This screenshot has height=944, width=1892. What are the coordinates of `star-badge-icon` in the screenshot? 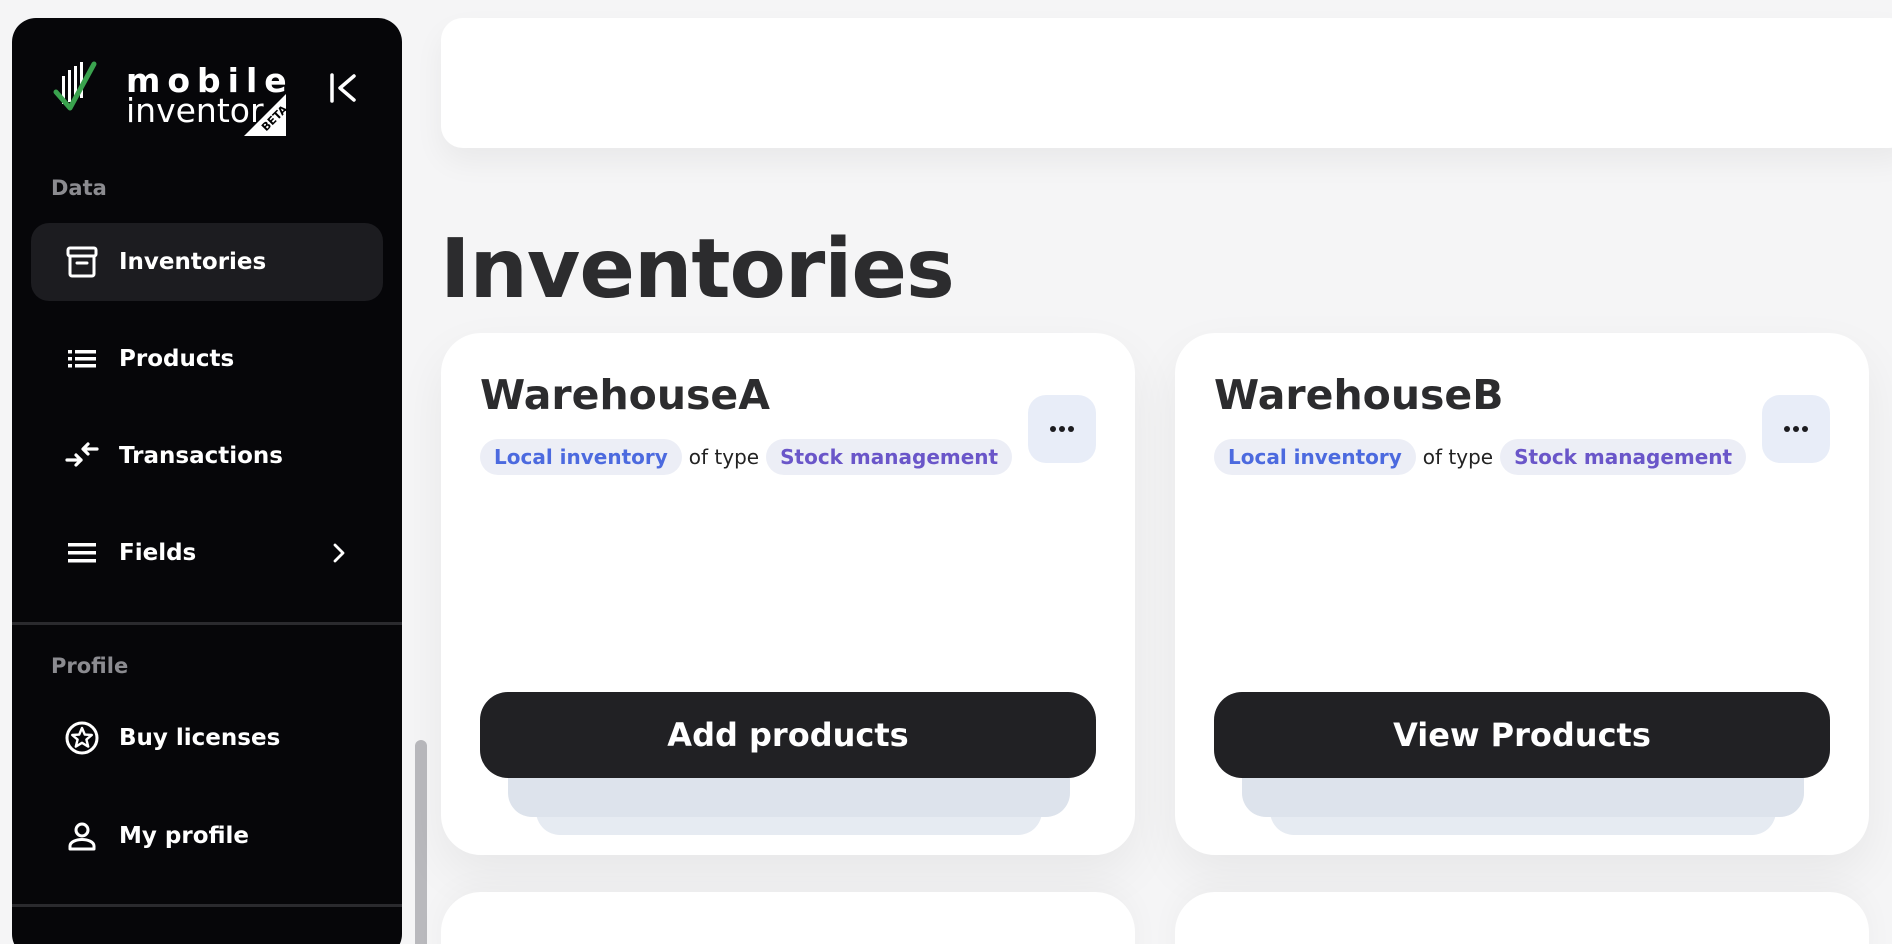 It's located at (82, 738).